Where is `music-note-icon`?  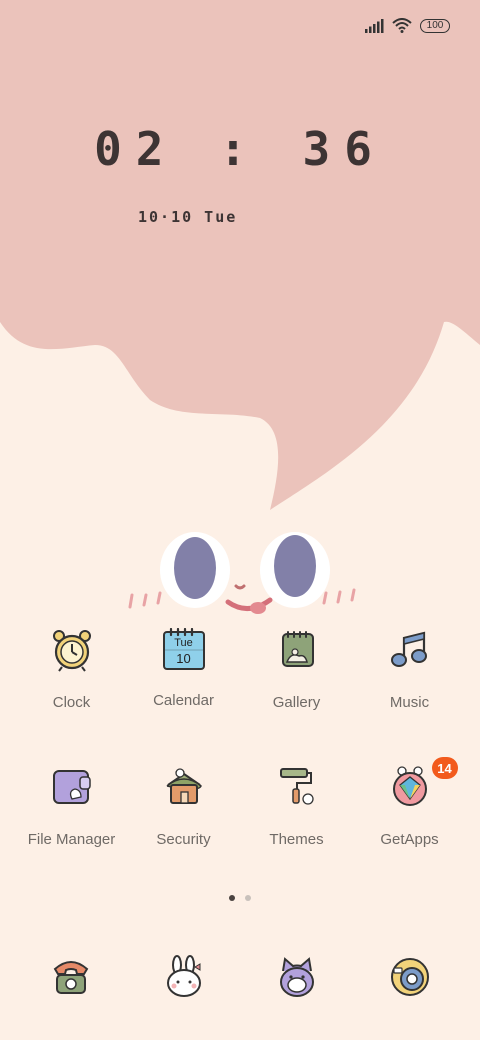
music-note-icon is located at coordinates (408, 649).